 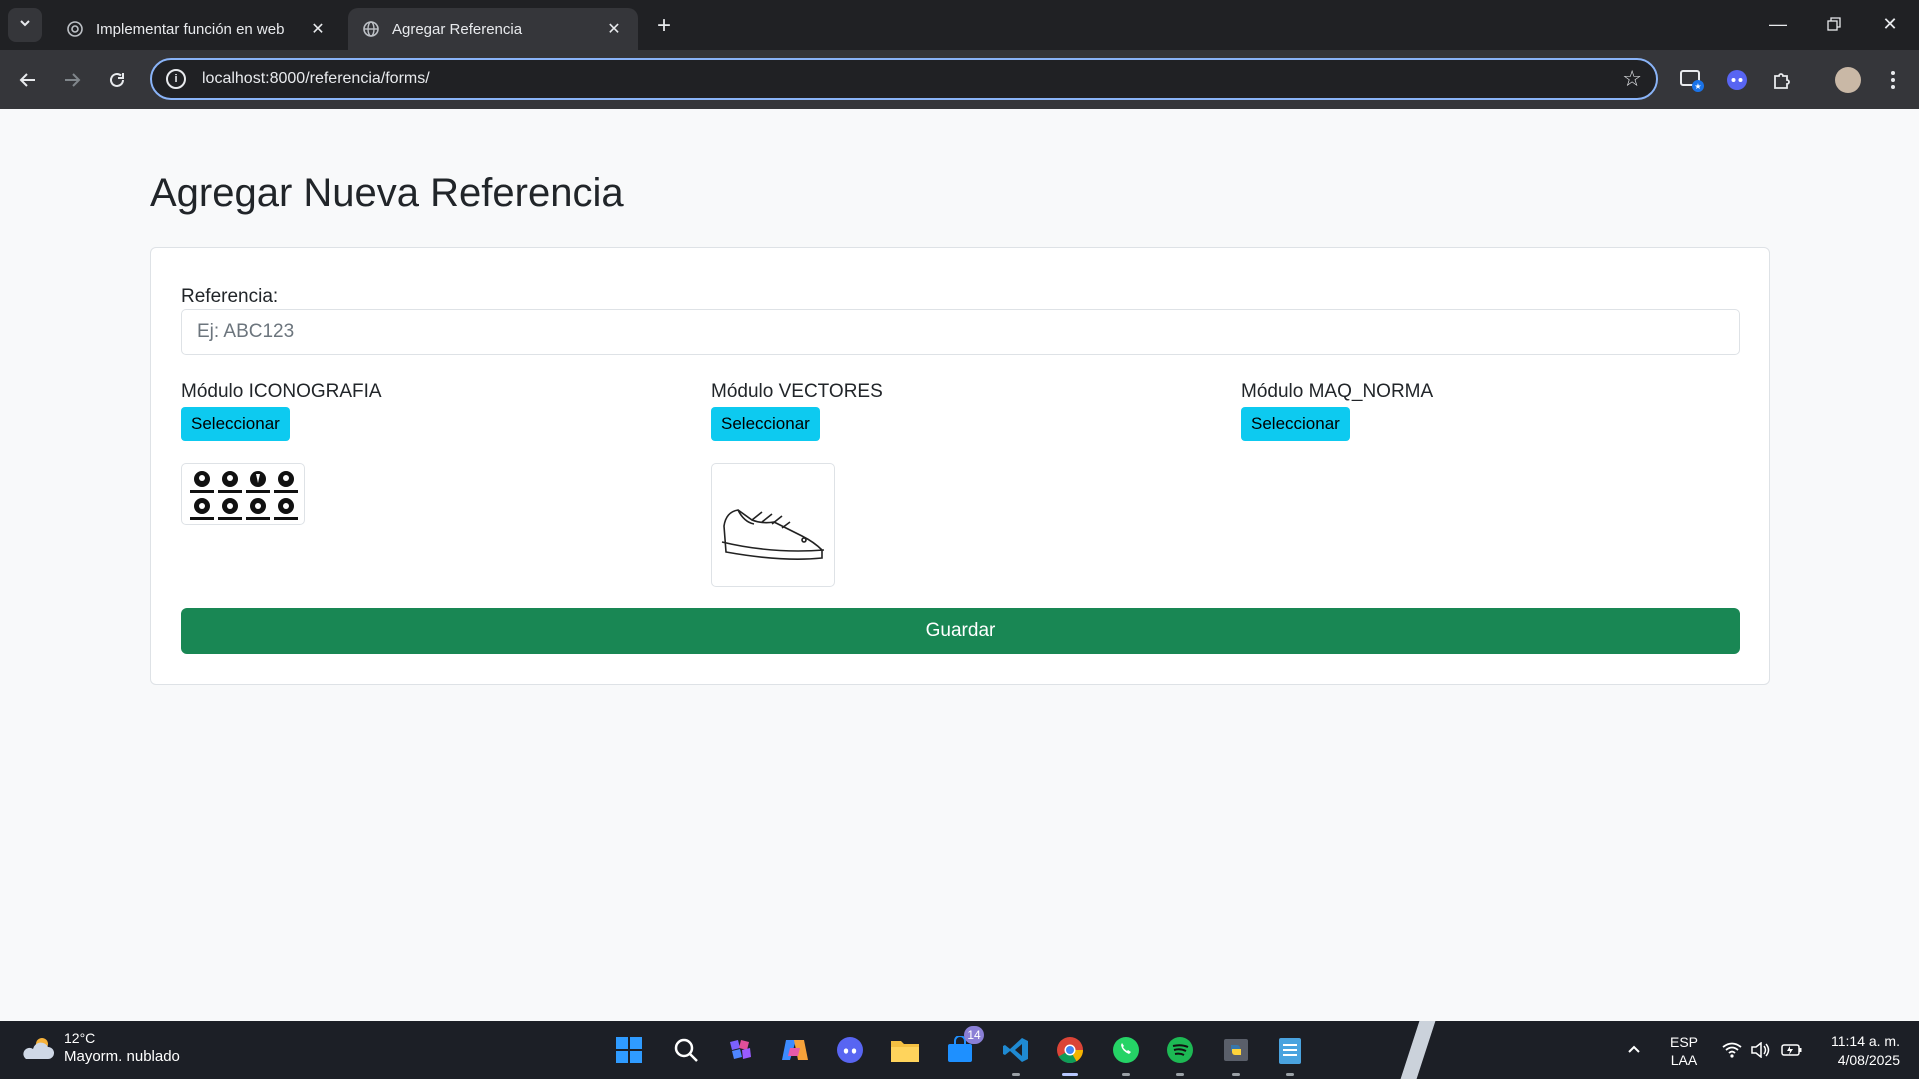 I want to click on chevron-down-icon, so click(x=25, y=25).